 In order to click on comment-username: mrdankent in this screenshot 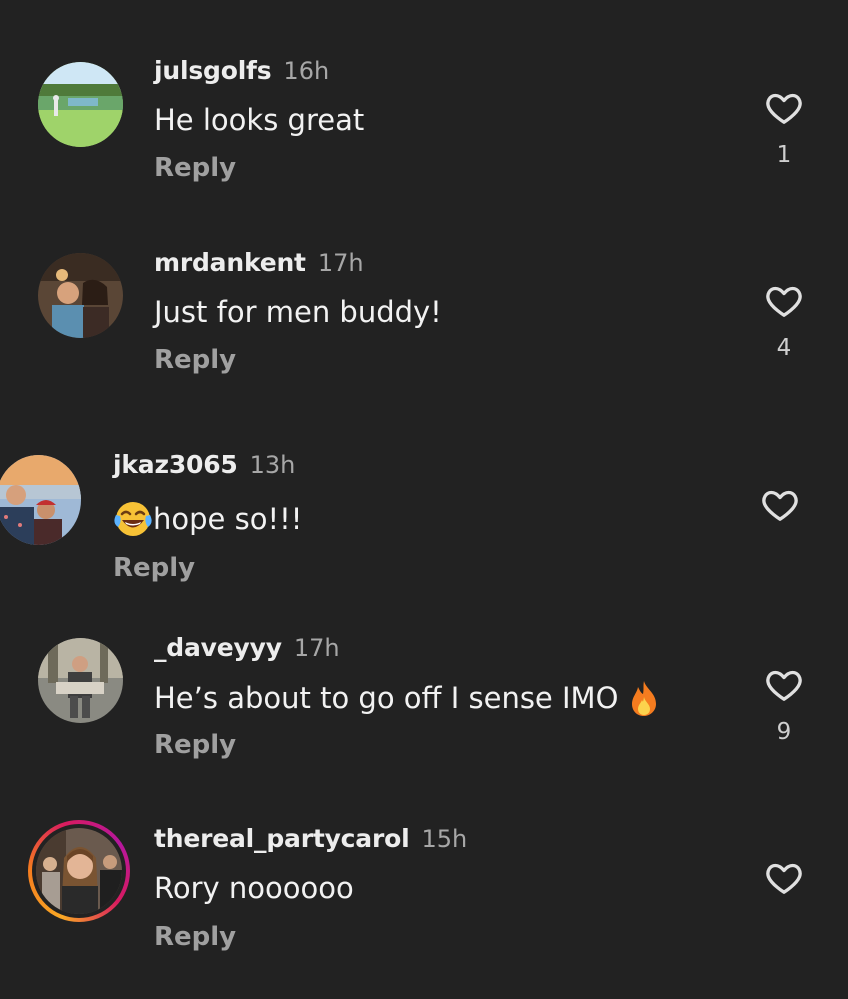, I will do `click(230, 262)`.